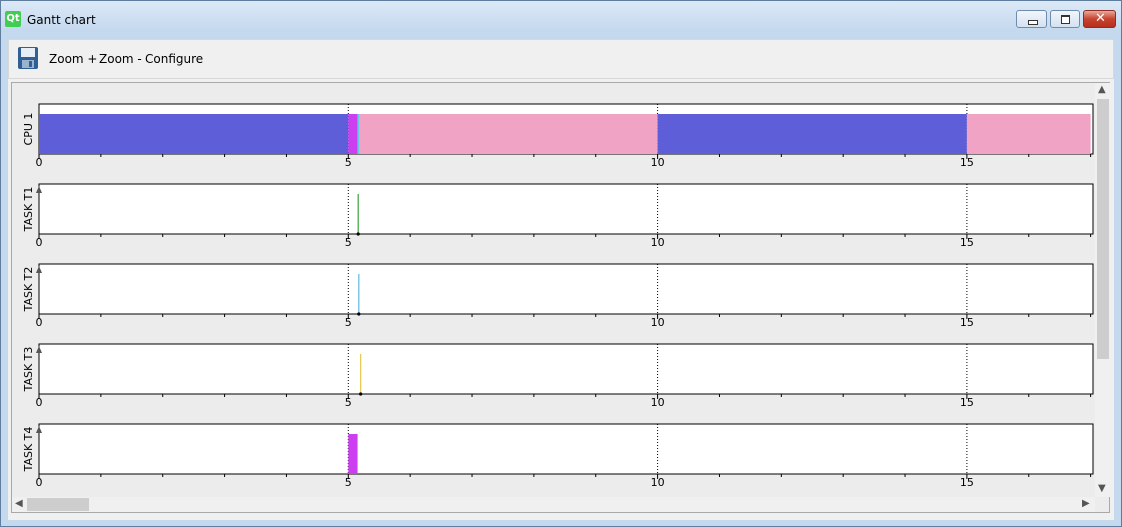 Image resolution: width=1122 pixels, height=527 pixels. I want to click on close-icon: ✕, so click(1100, 18).